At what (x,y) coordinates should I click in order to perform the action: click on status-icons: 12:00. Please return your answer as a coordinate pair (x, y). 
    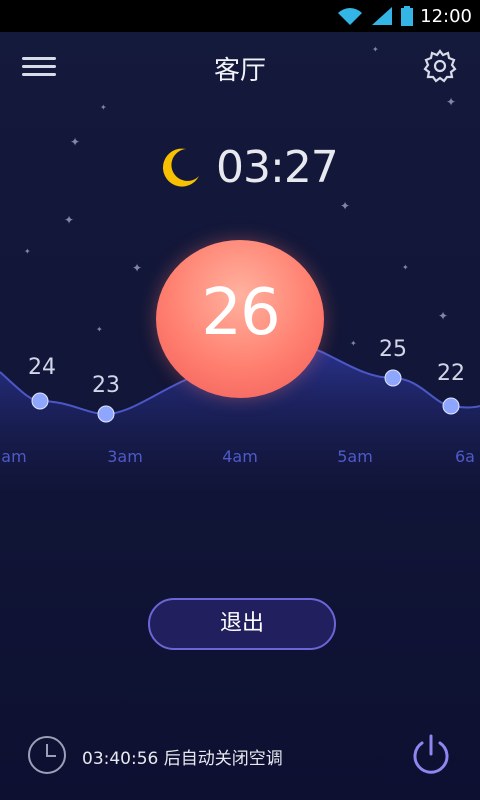
    Looking at the image, I should click on (404, 16).